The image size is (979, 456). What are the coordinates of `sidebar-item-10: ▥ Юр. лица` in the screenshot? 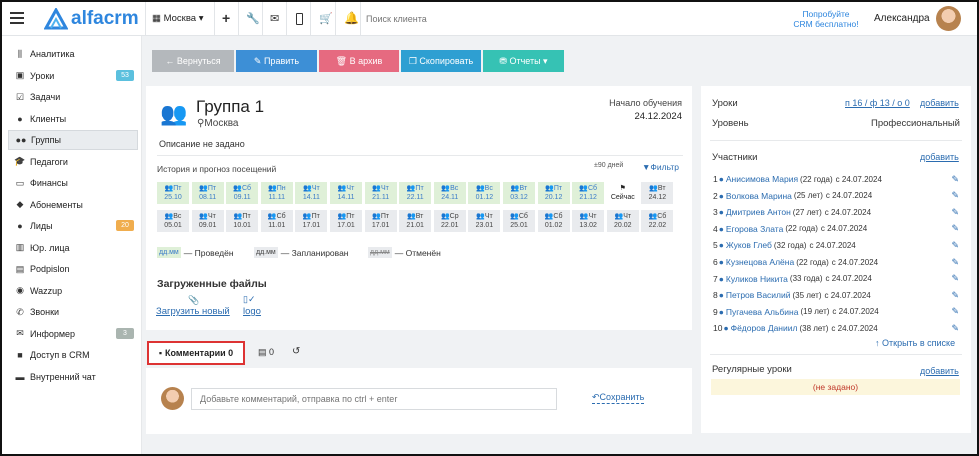 It's located at (73, 248).